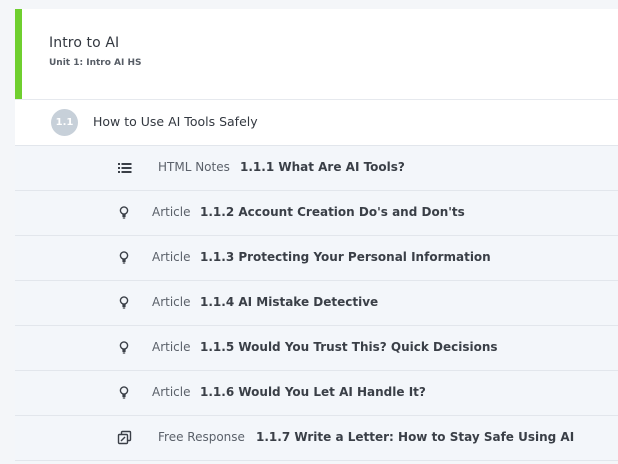 The width and height of the screenshot is (618, 464). I want to click on item-title: 1.1.4 AI Mistake Detective, so click(289, 302).